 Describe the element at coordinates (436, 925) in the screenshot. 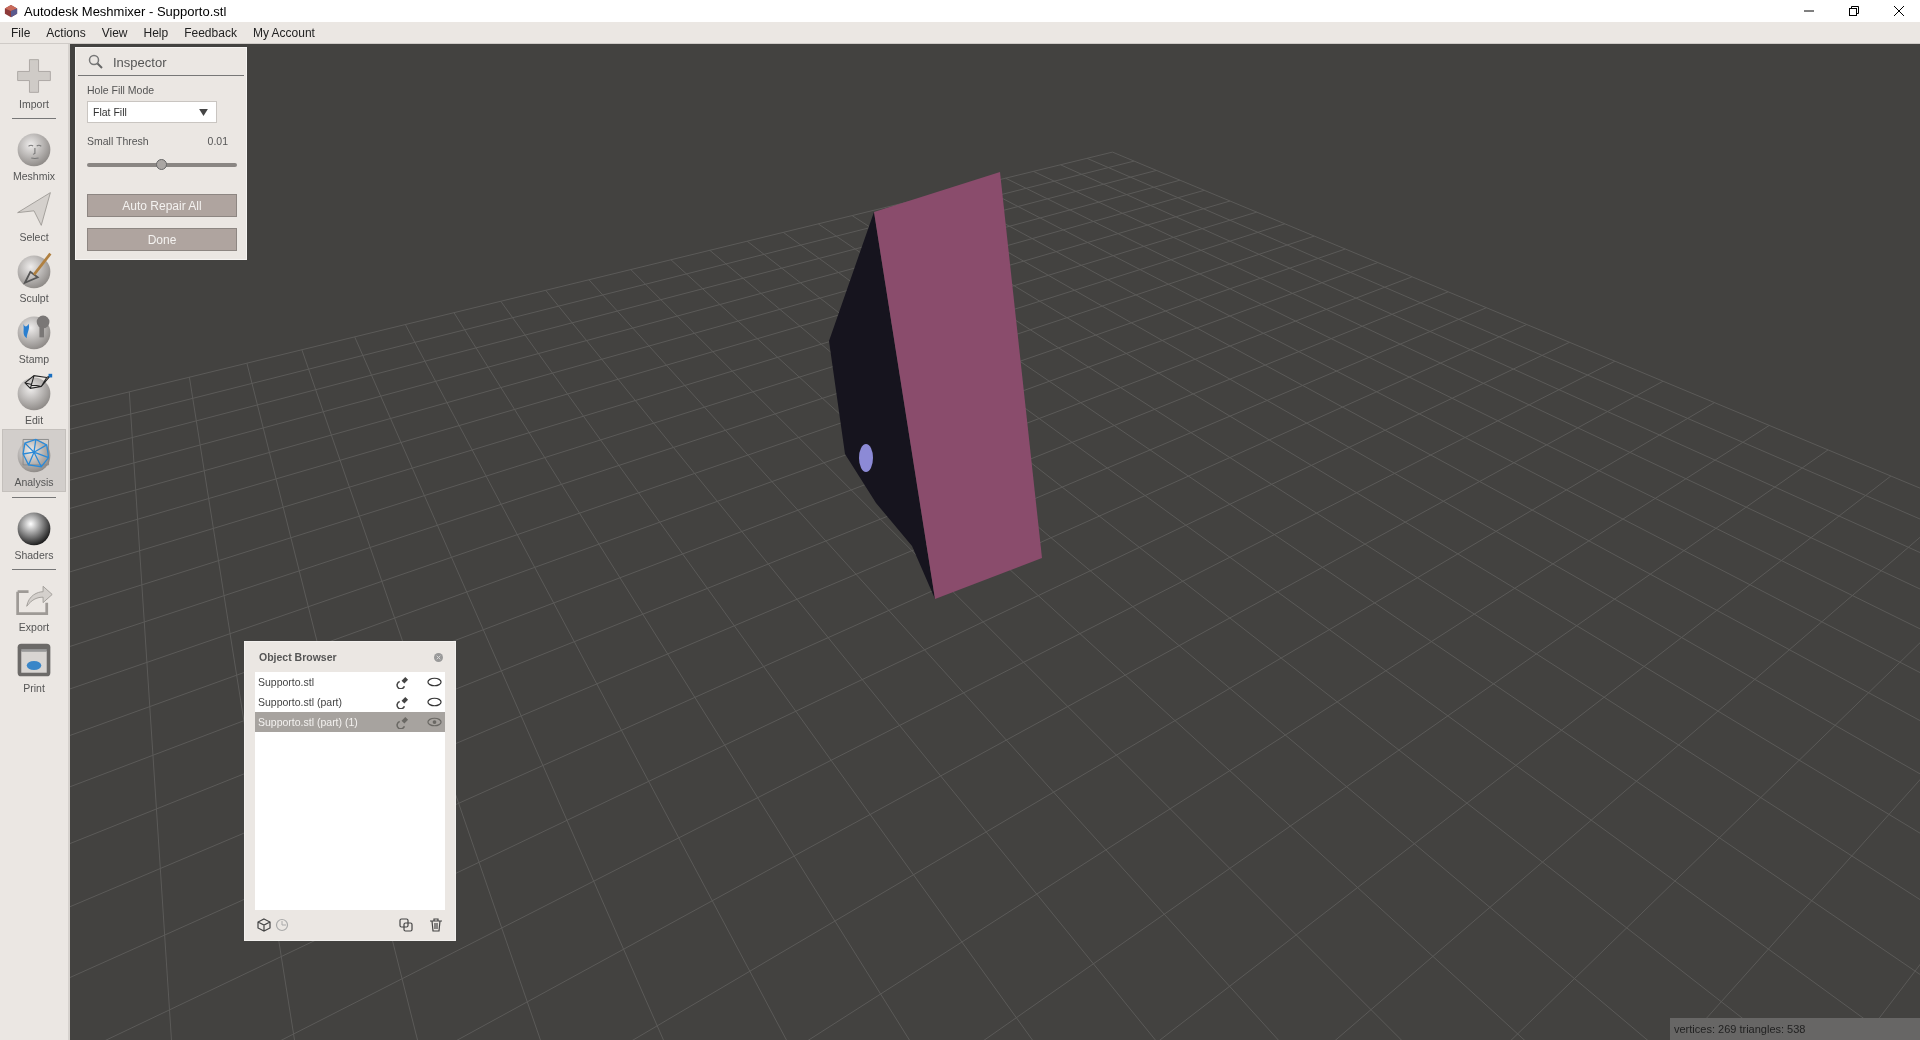

I see `trash-icon` at that location.